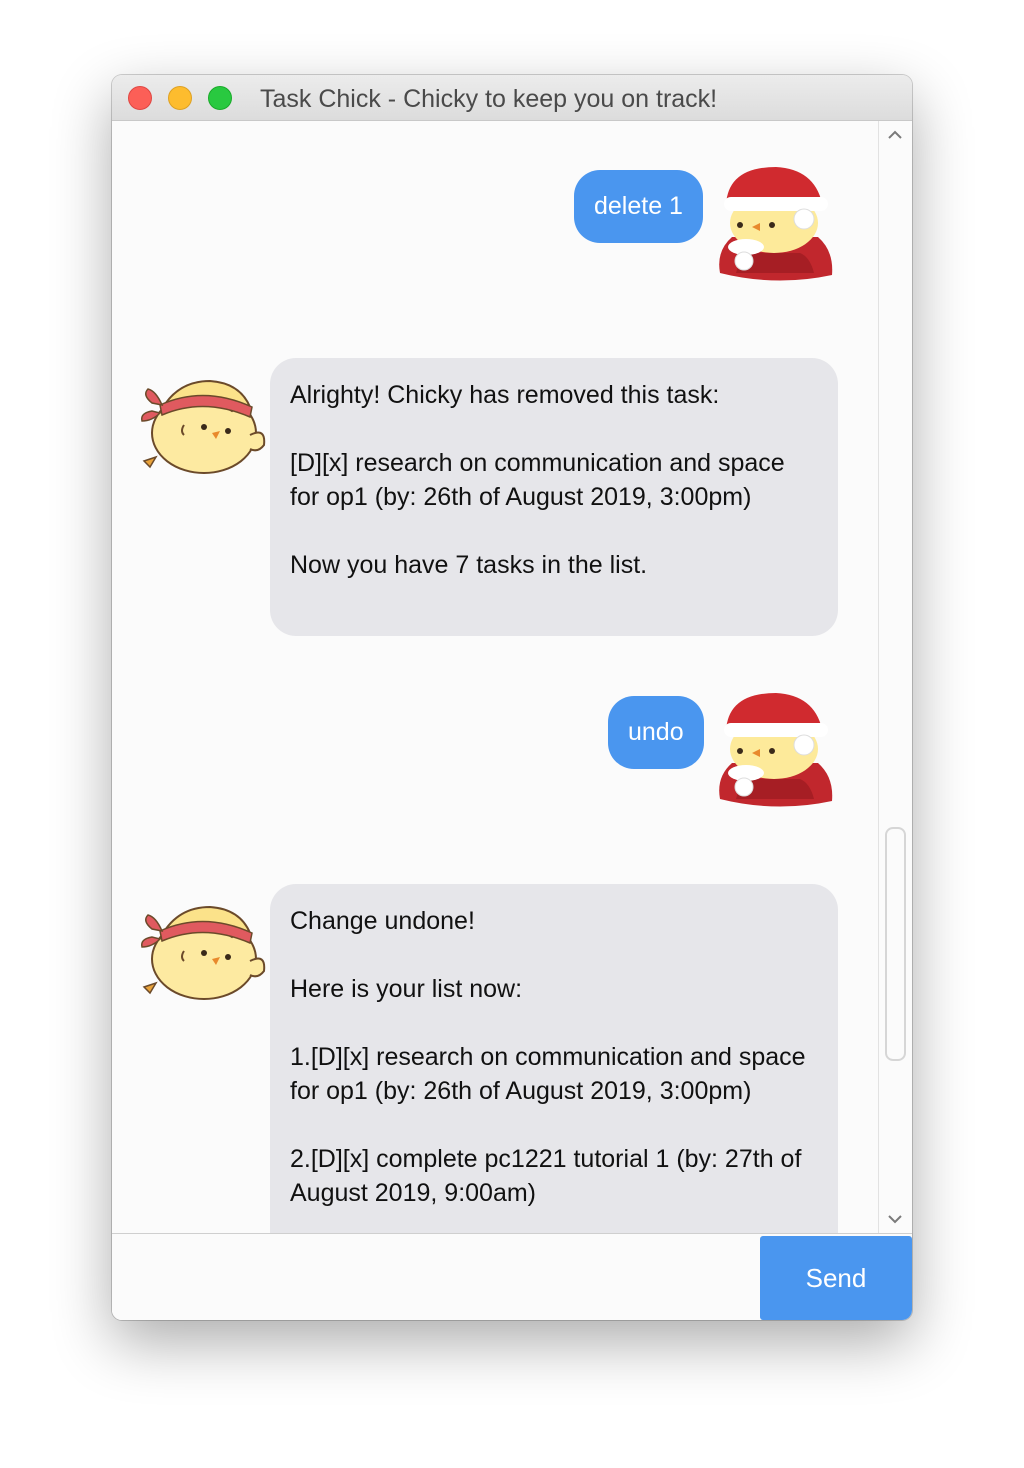 The width and height of the screenshot is (1024, 1468). What do you see at coordinates (220, 98) in the screenshot?
I see `zoom-window-button` at bounding box center [220, 98].